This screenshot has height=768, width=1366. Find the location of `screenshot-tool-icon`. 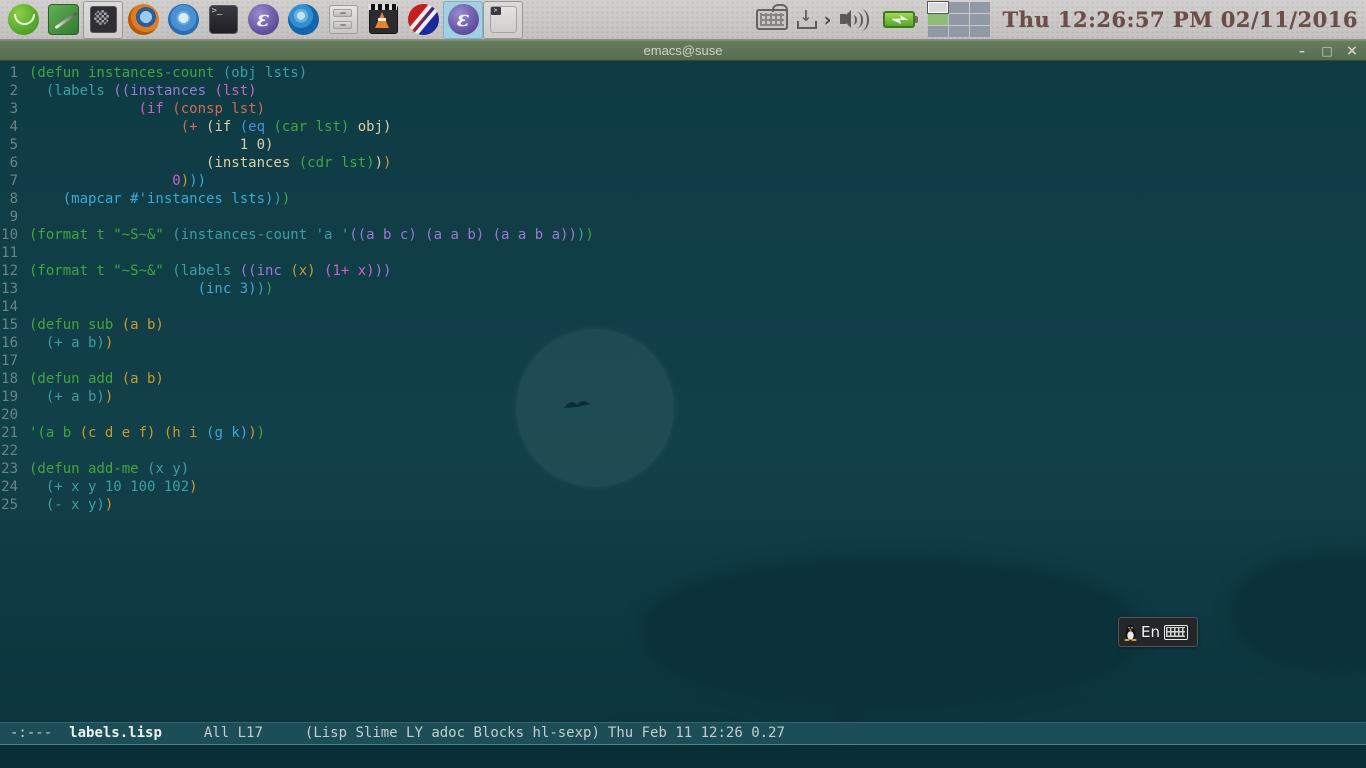

screenshot-tool-icon is located at coordinates (103, 19).